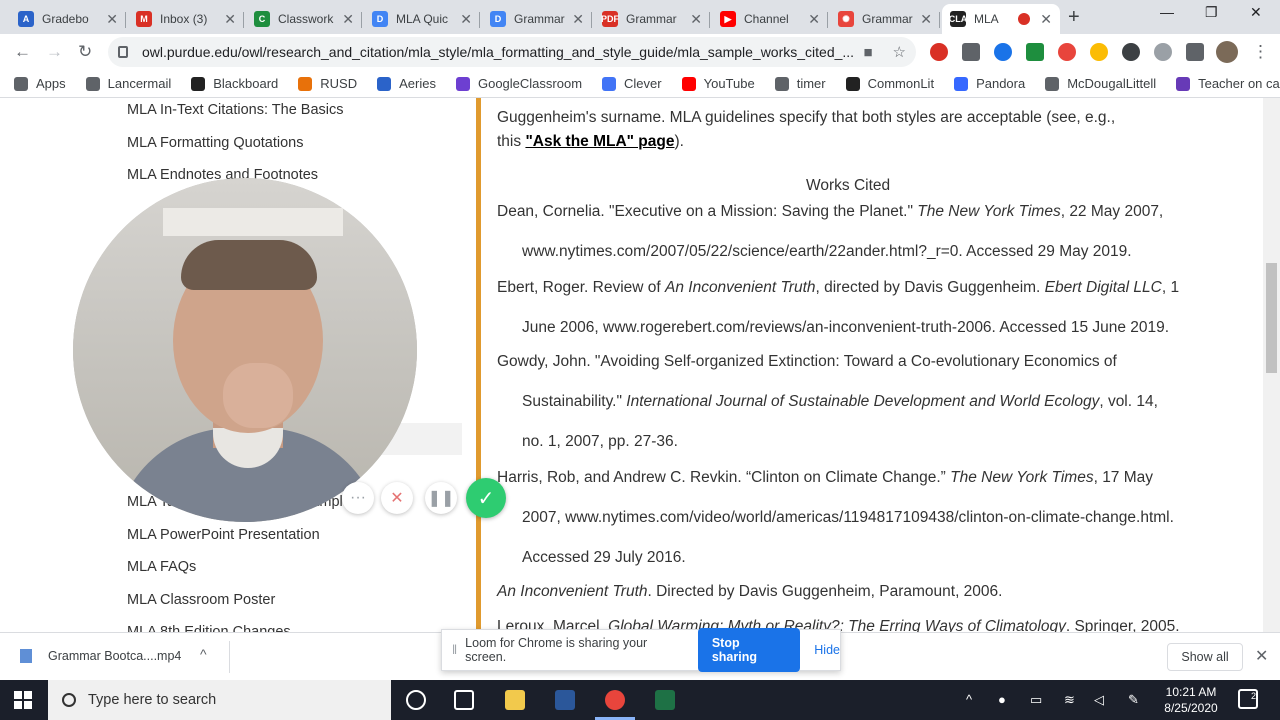 Image resolution: width=1280 pixels, height=720 pixels. What do you see at coordinates (989, 83) in the screenshot?
I see `bookmark-pandora: Pandora` at bounding box center [989, 83].